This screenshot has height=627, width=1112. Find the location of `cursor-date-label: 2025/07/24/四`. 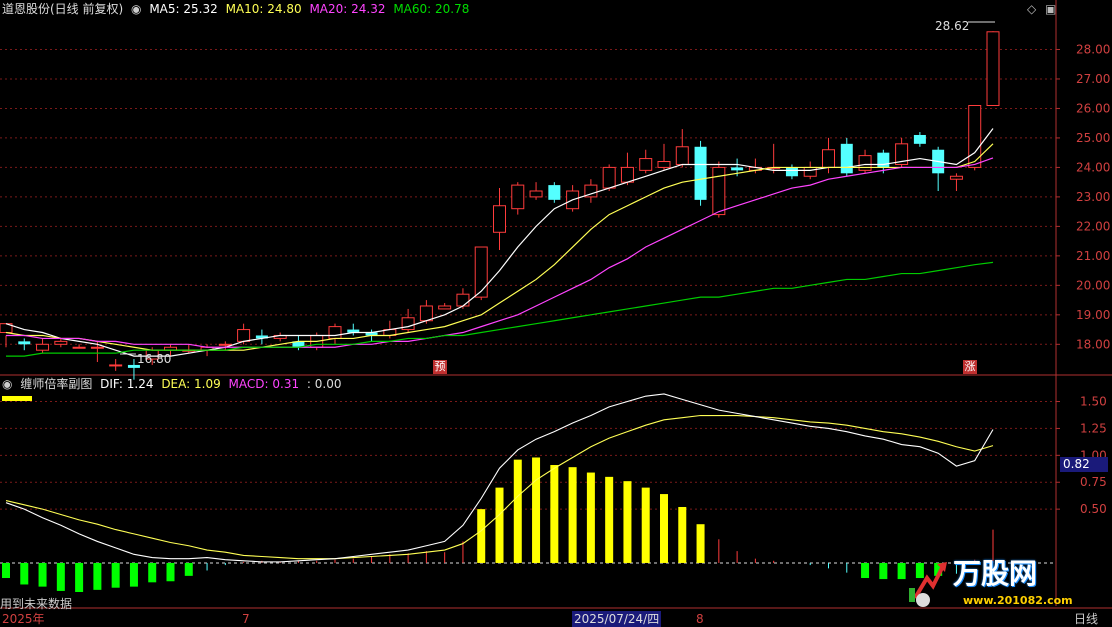

cursor-date-label: 2025/07/24/四 is located at coordinates (617, 619).